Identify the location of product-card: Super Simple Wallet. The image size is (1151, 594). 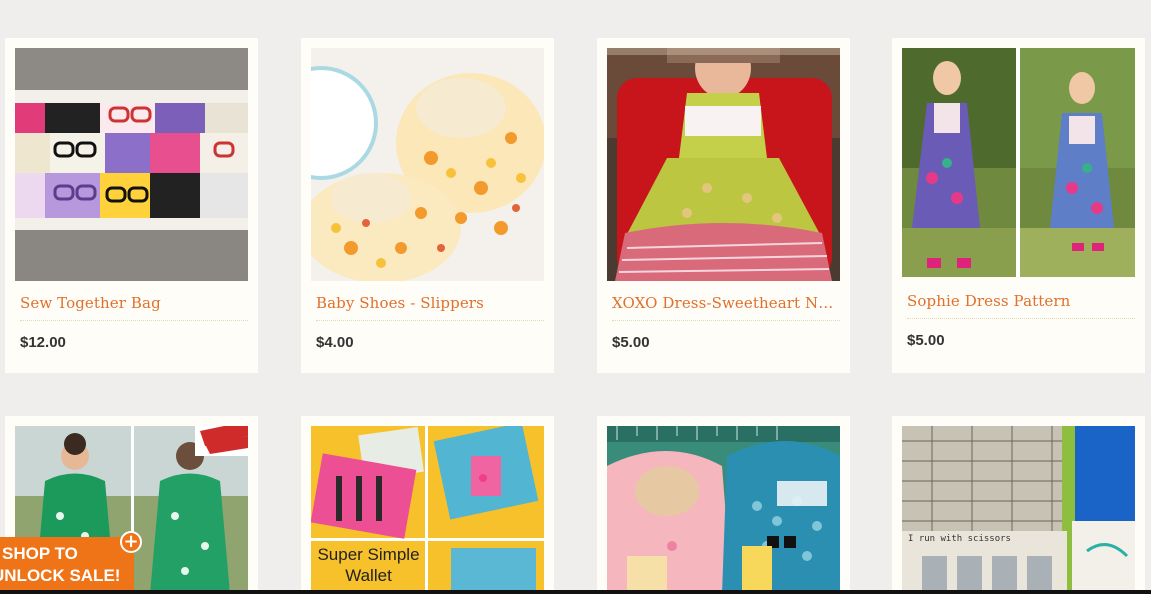
(427, 505).